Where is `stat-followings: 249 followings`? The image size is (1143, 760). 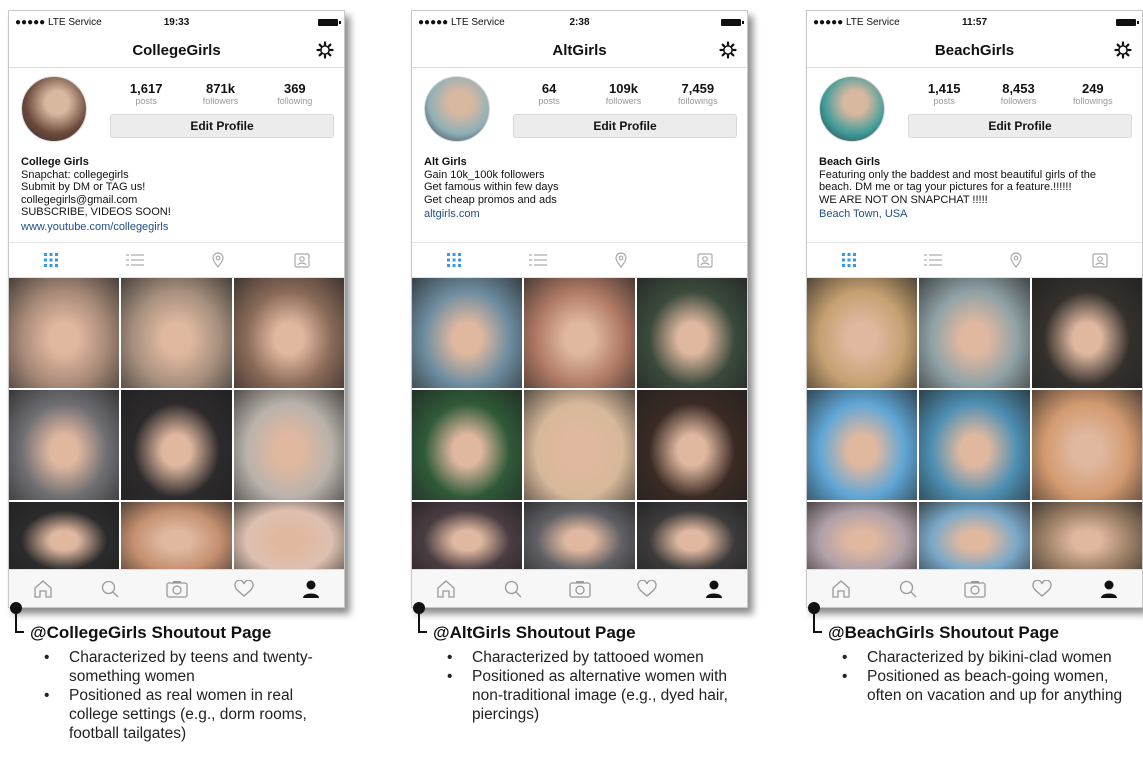 stat-followings: 249 followings is located at coordinates (1093, 94).